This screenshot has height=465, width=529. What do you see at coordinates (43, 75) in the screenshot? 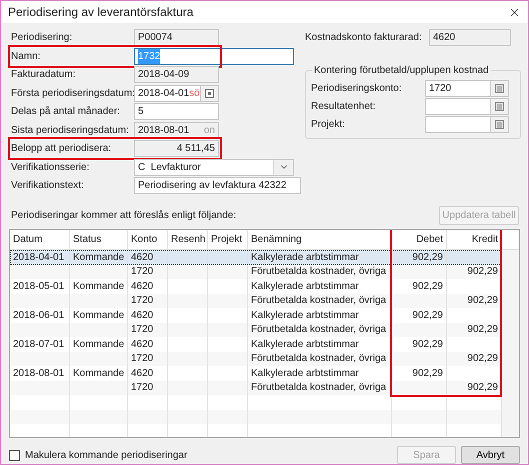
I see `field-label: Fakturadatum:` at bounding box center [43, 75].